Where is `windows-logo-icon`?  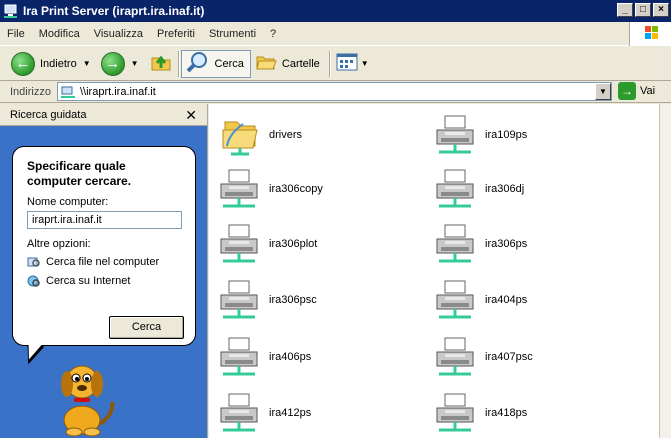 windows-logo-icon is located at coordinates (650, 34).